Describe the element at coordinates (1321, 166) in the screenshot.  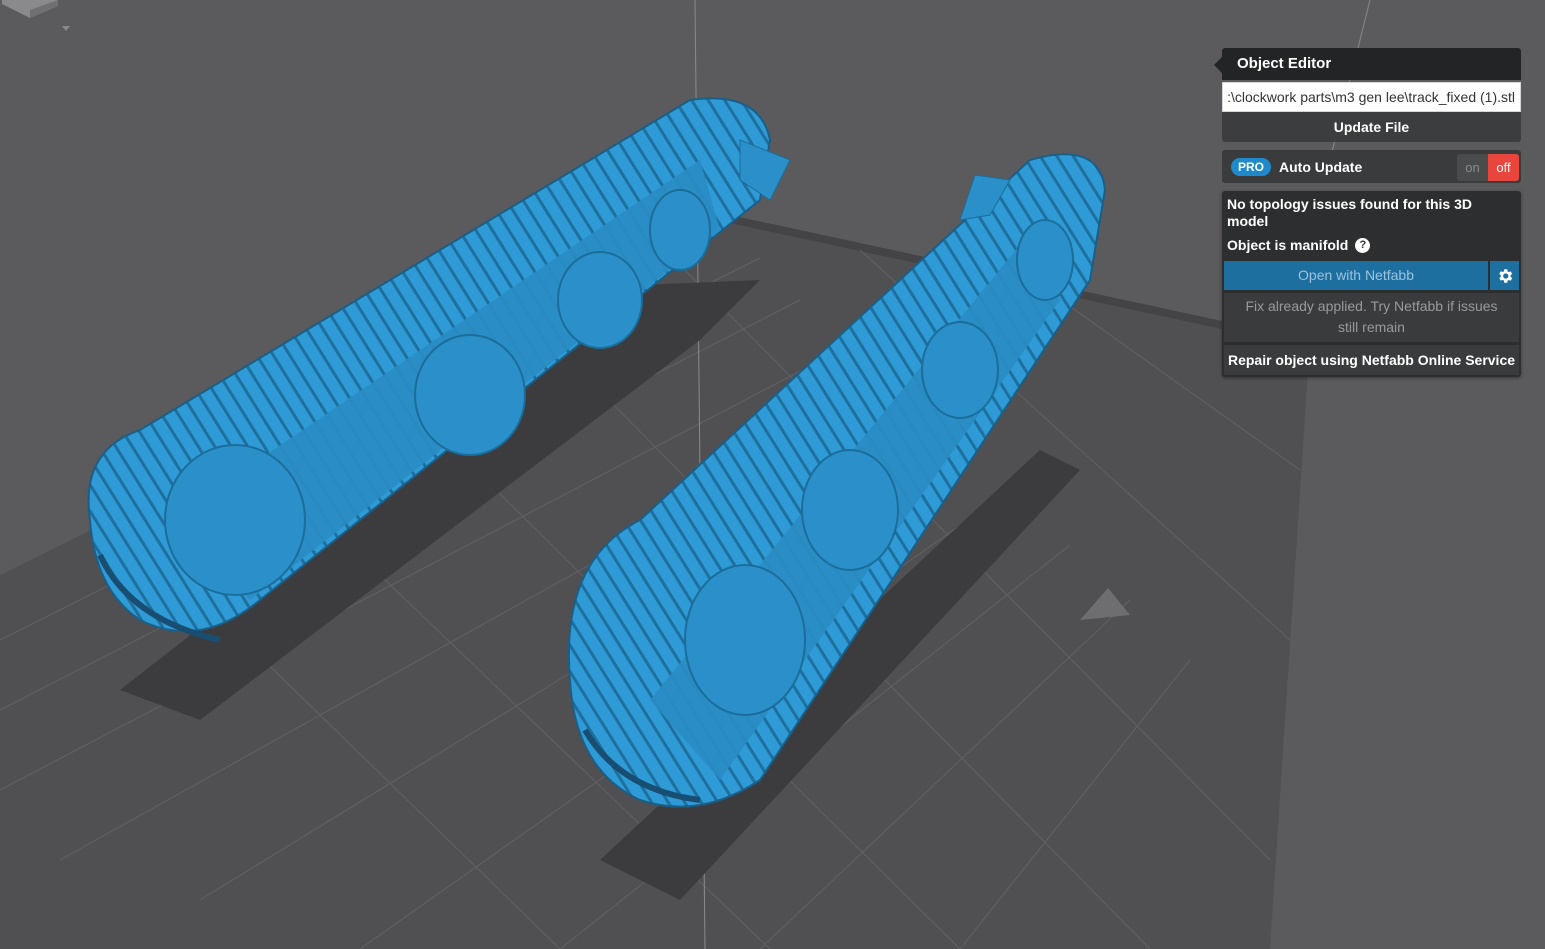
I see `auto-update-label: Auto Update` at that location.